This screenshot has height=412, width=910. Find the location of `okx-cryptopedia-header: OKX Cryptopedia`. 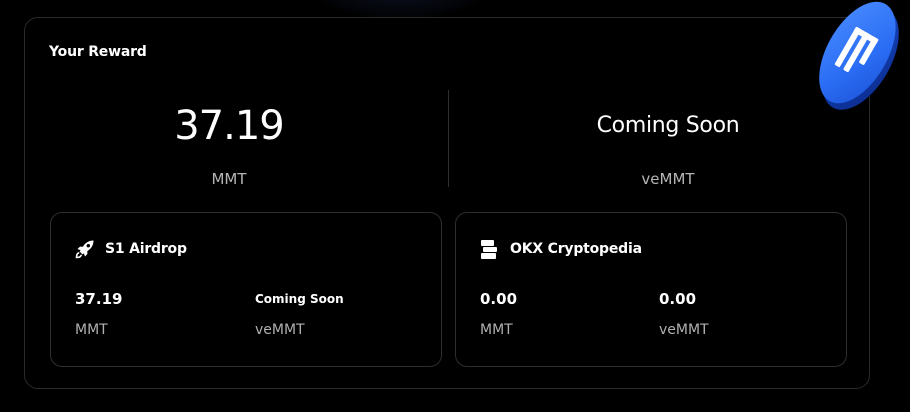

okx-cryptopedia-header: OKX Cryptopedia is located at coordinates (560, 249).